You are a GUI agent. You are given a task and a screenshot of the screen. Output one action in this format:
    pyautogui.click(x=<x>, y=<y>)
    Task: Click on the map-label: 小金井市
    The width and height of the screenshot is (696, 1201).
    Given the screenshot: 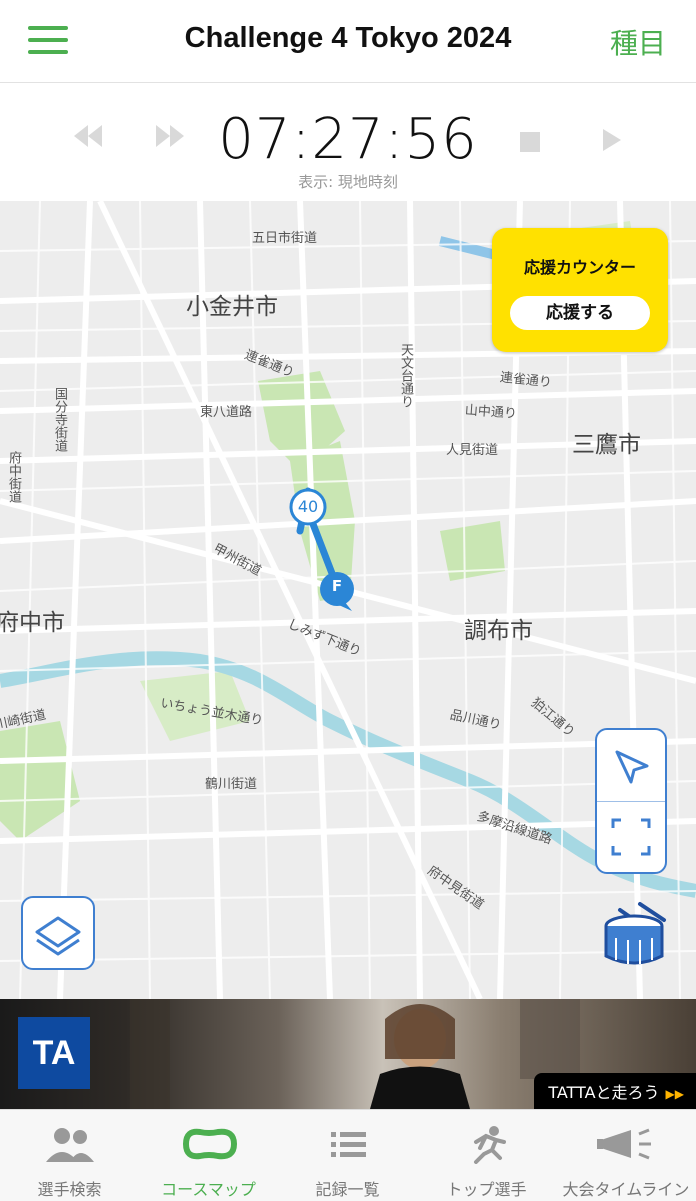 What is the action you would take?
    pyautogui.click(x=232, y=307)
    